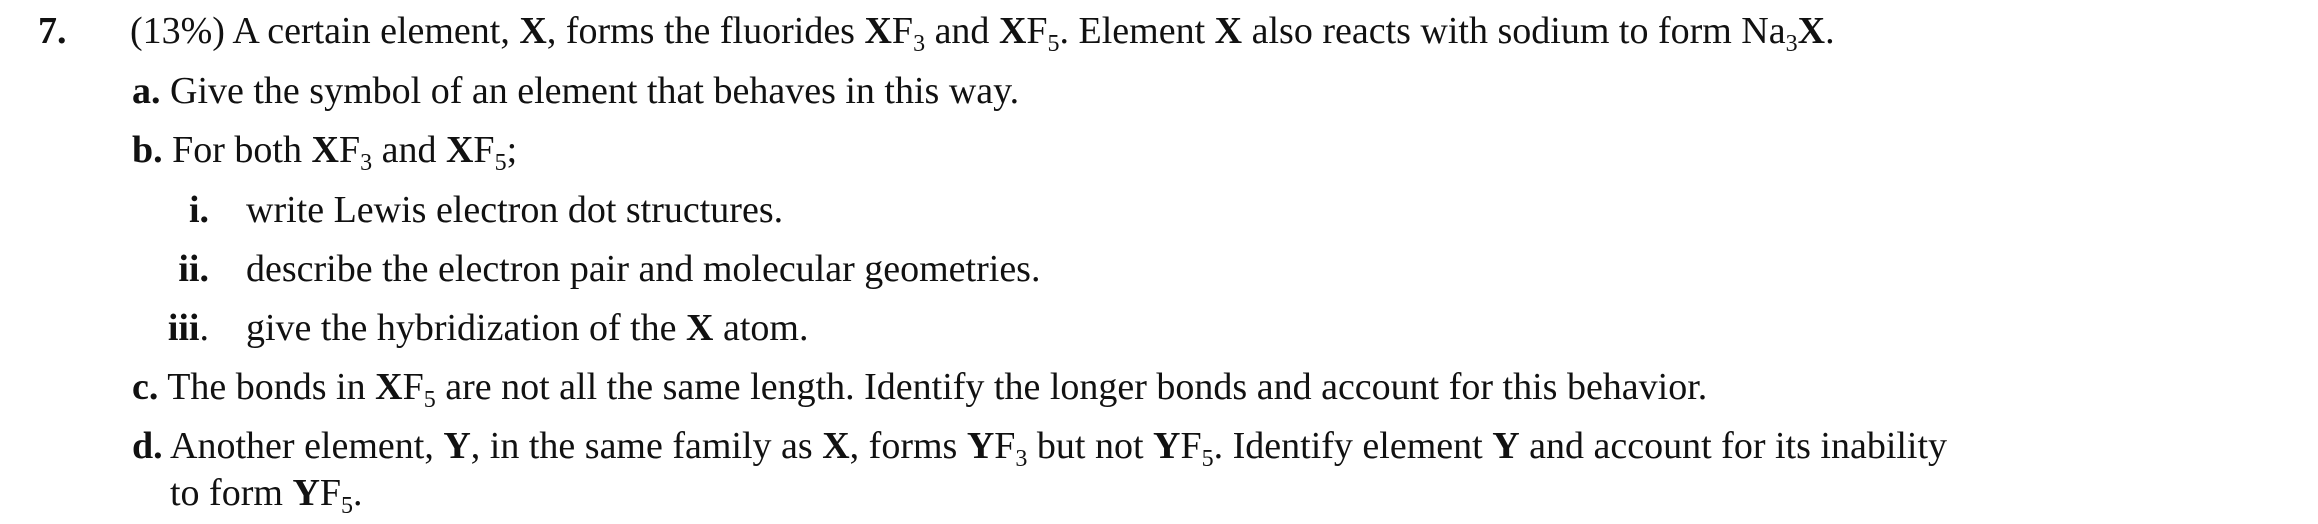 Image resolution: width=2318 pixels, height=524 pixels. Describe the element at coordinates (147, 446) in the screenshot. I see `part-d-label: d.` at that location.